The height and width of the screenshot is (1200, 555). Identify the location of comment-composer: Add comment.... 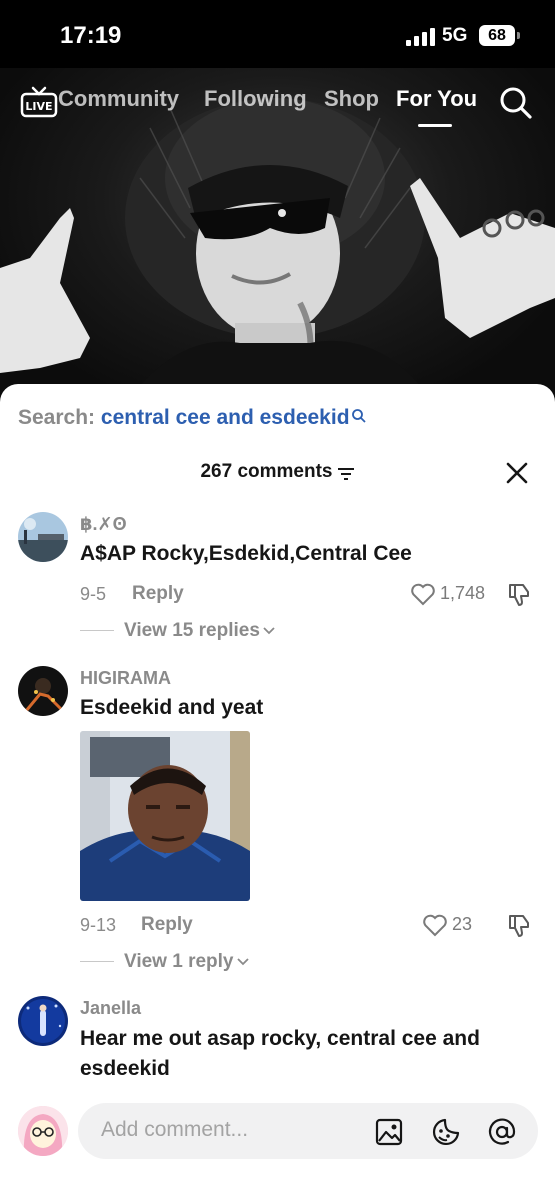
(277, 1145).